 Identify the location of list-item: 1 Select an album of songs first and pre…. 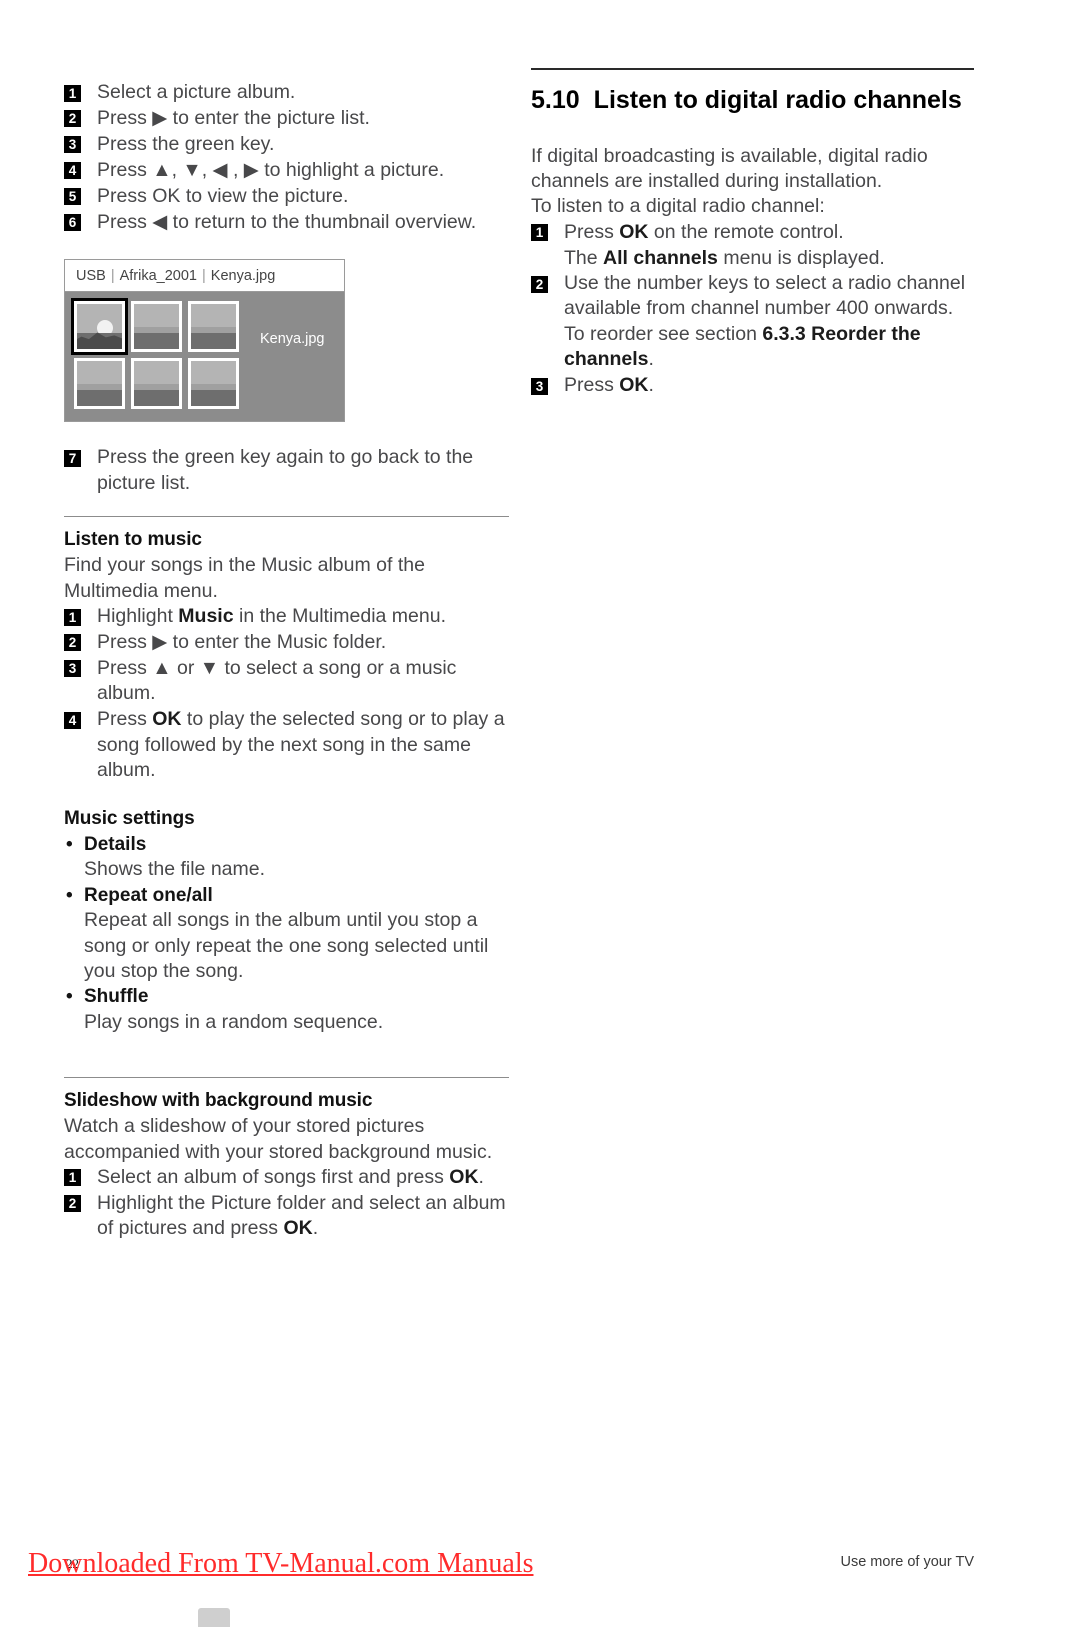
(286, 1177).